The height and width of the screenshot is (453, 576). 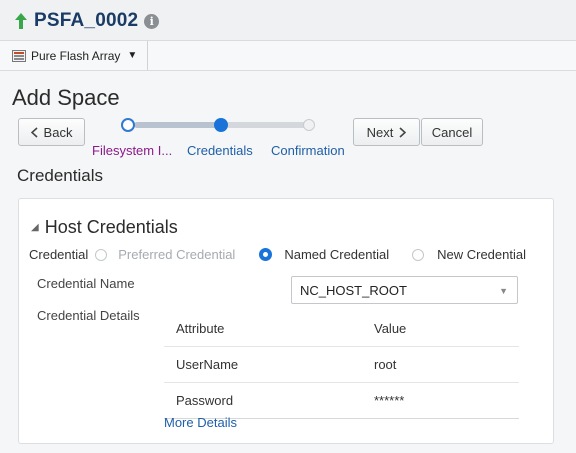 I want to click on info-icon: i, so click(x=152, y=21).